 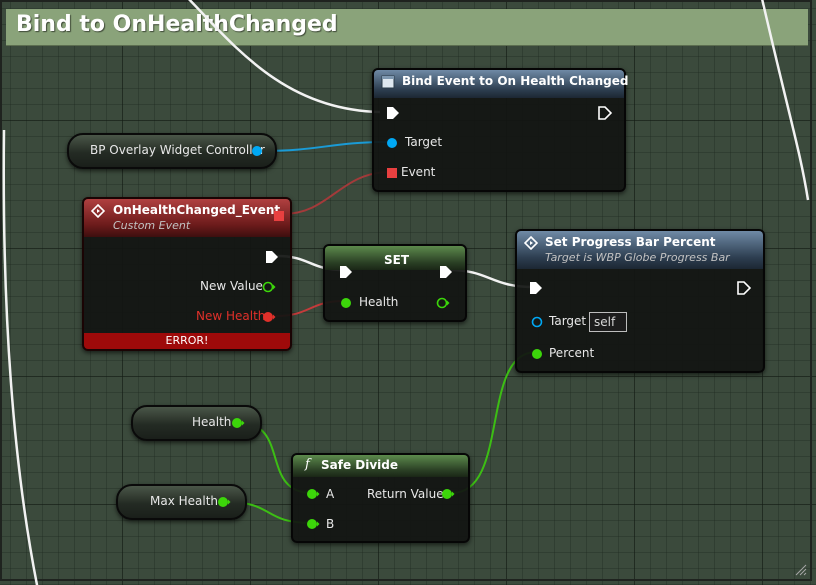 I want to click on health-var-label: Health, so click(x=212, y=422).